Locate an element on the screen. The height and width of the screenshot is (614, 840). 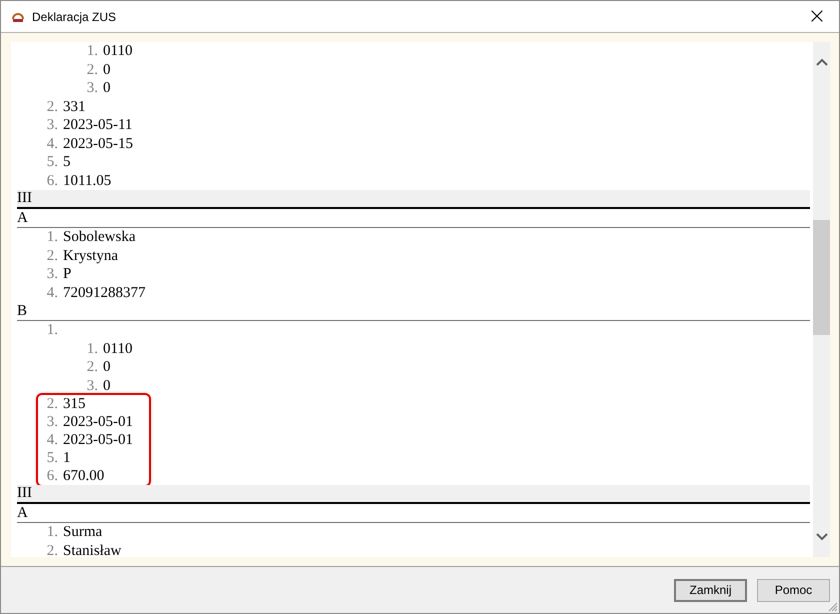
item-value: 2023-05-11 is located at coordinates (97, 125).